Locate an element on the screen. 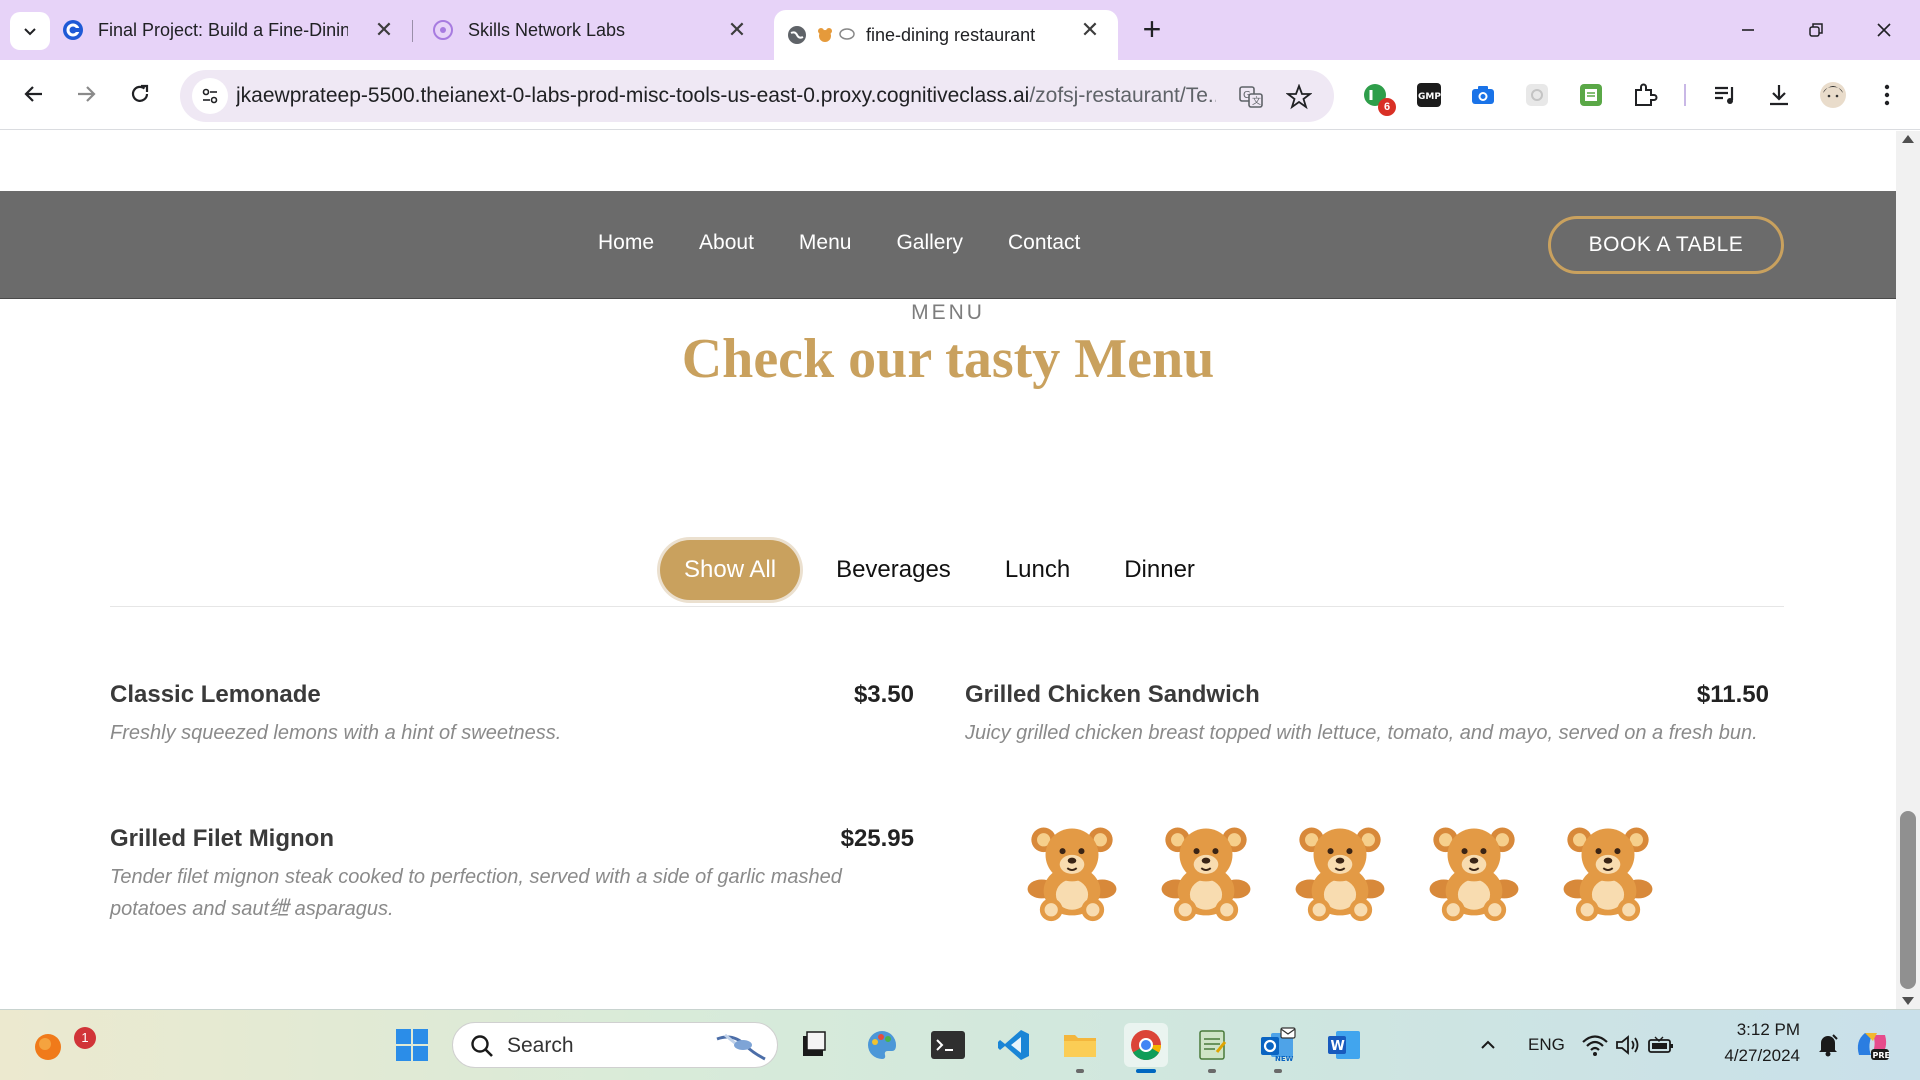 The image size is (1920, 1080). page-scrollbar is located at coordinates (1908, 570).